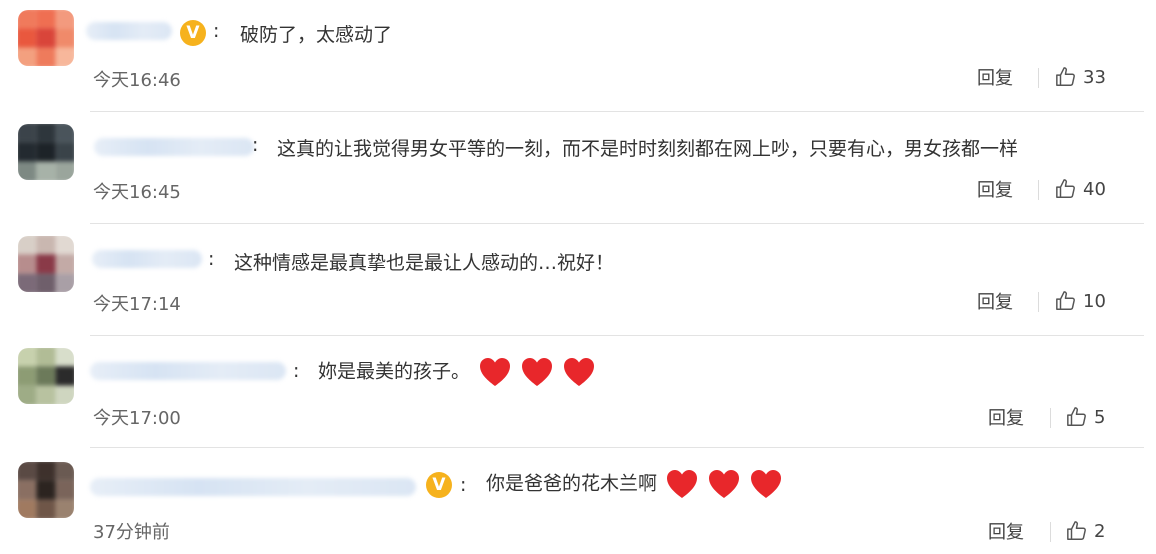 The width and height of the screenshot is (1156, 554). What do you see at coordinates (1094, 77) in the screenshot?
I see `like-count: 33` at bounding box center [1094, 77].